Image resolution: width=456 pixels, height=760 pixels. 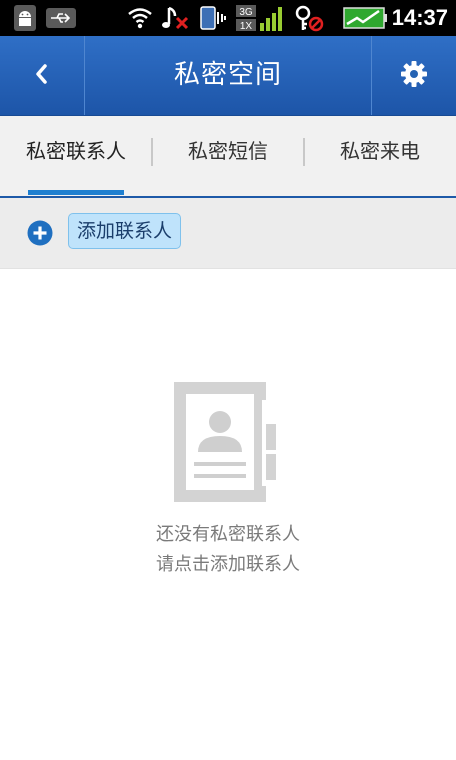 I want to click on gear-icon, so click(x=414, y=76).